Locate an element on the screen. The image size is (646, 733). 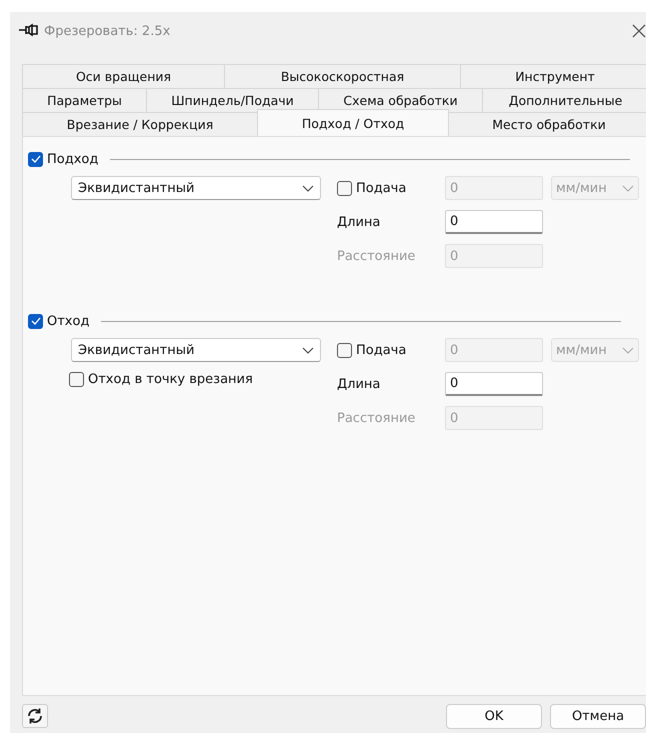
dialog-button: Отмена is located at coordinates (598, 716).